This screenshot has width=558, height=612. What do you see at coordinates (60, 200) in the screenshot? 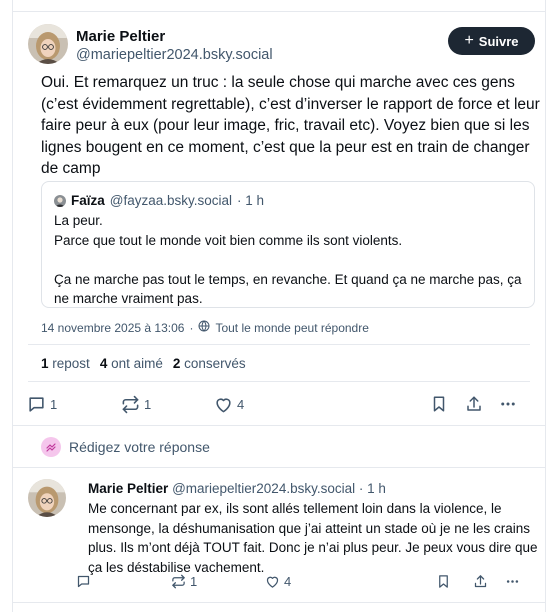
I see `quoted-author-avatar` at bounding box center [60, 200].